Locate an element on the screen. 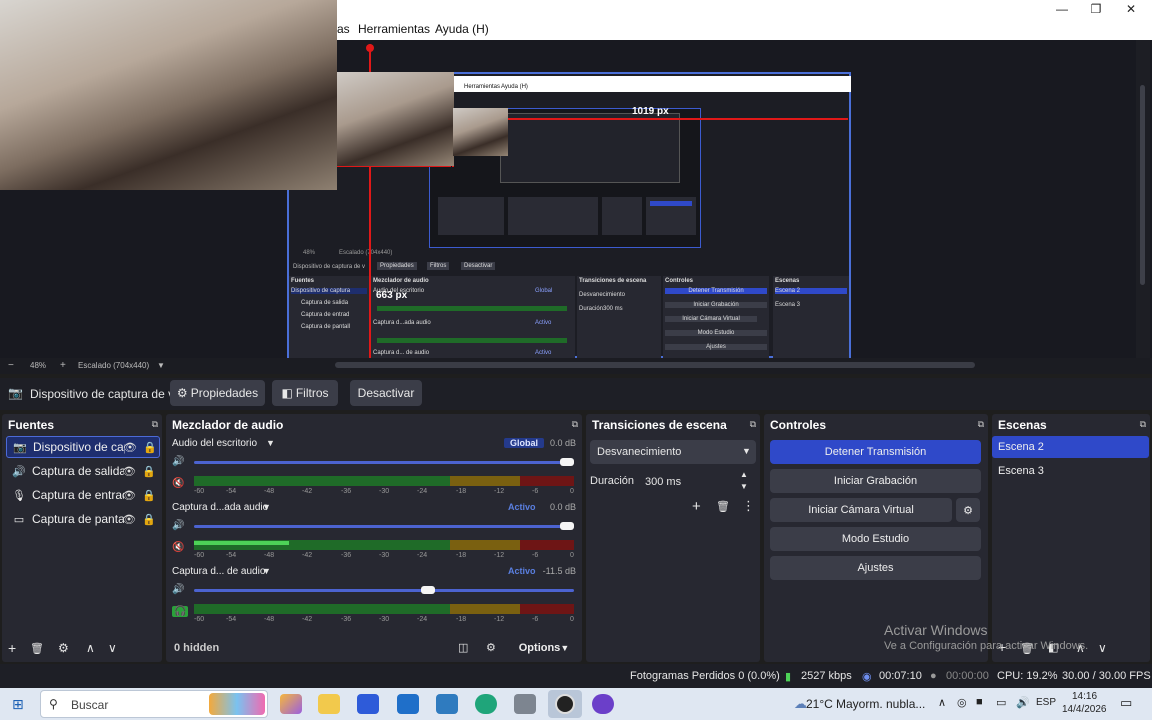 The image size is (1152, 720). add-transition-button: + is located at coordinates (696, 506).